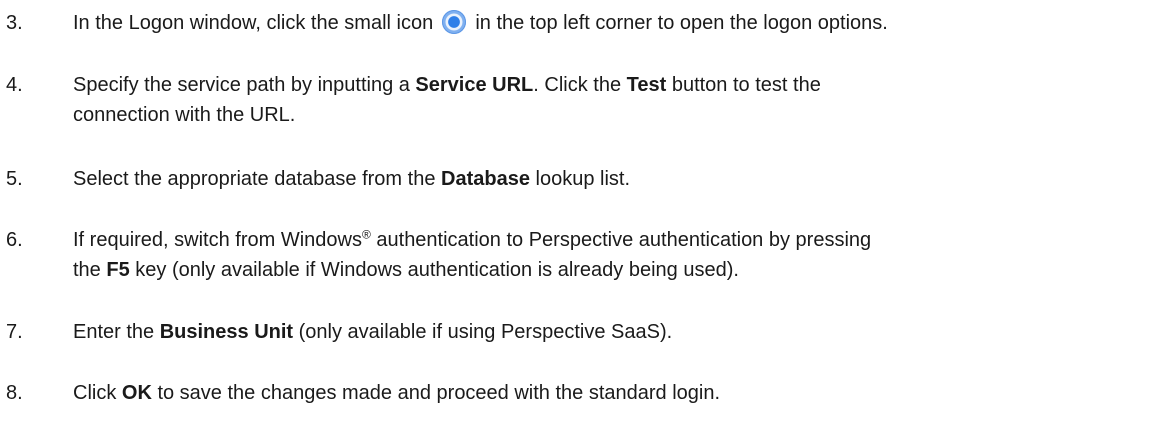 The width and height of the screenshot is (1162, 445). What do you see at coordinates (136, 393) in the screenshot?
I see `term-ok: OK` at bounding box center [136, 393].